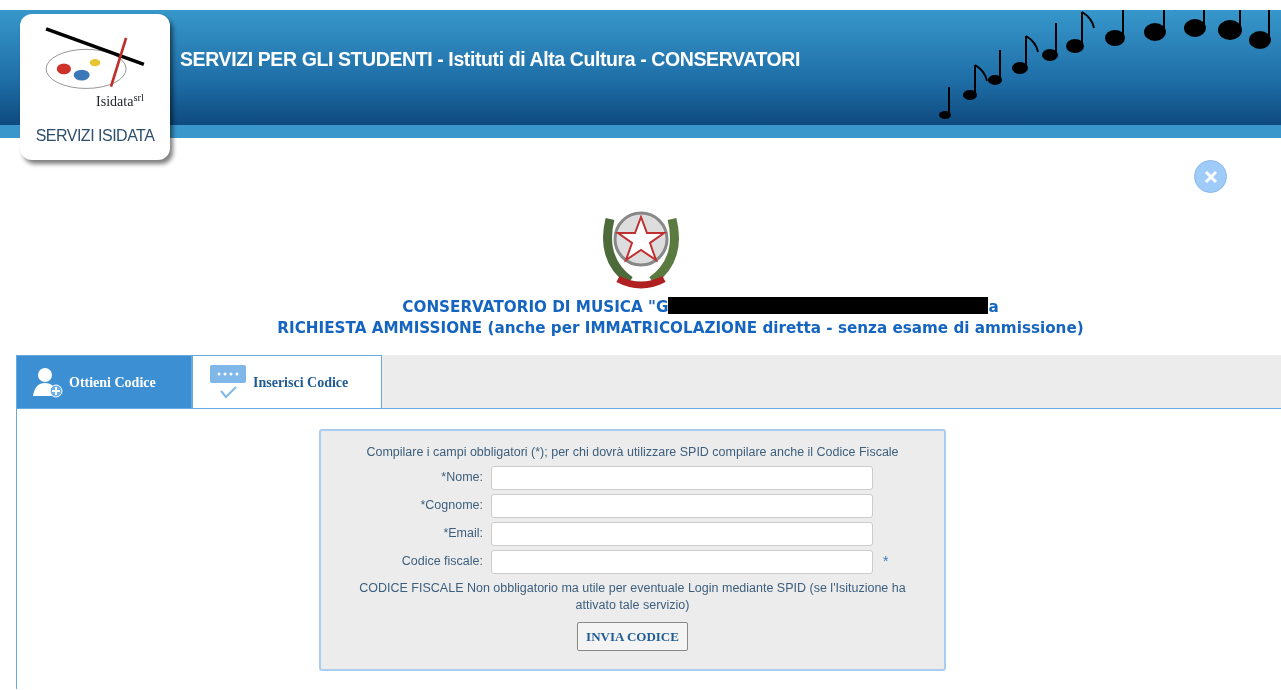  I want to click on institution-name: CONSERVATORIO DI MUSICA "G, so click(535, 307).